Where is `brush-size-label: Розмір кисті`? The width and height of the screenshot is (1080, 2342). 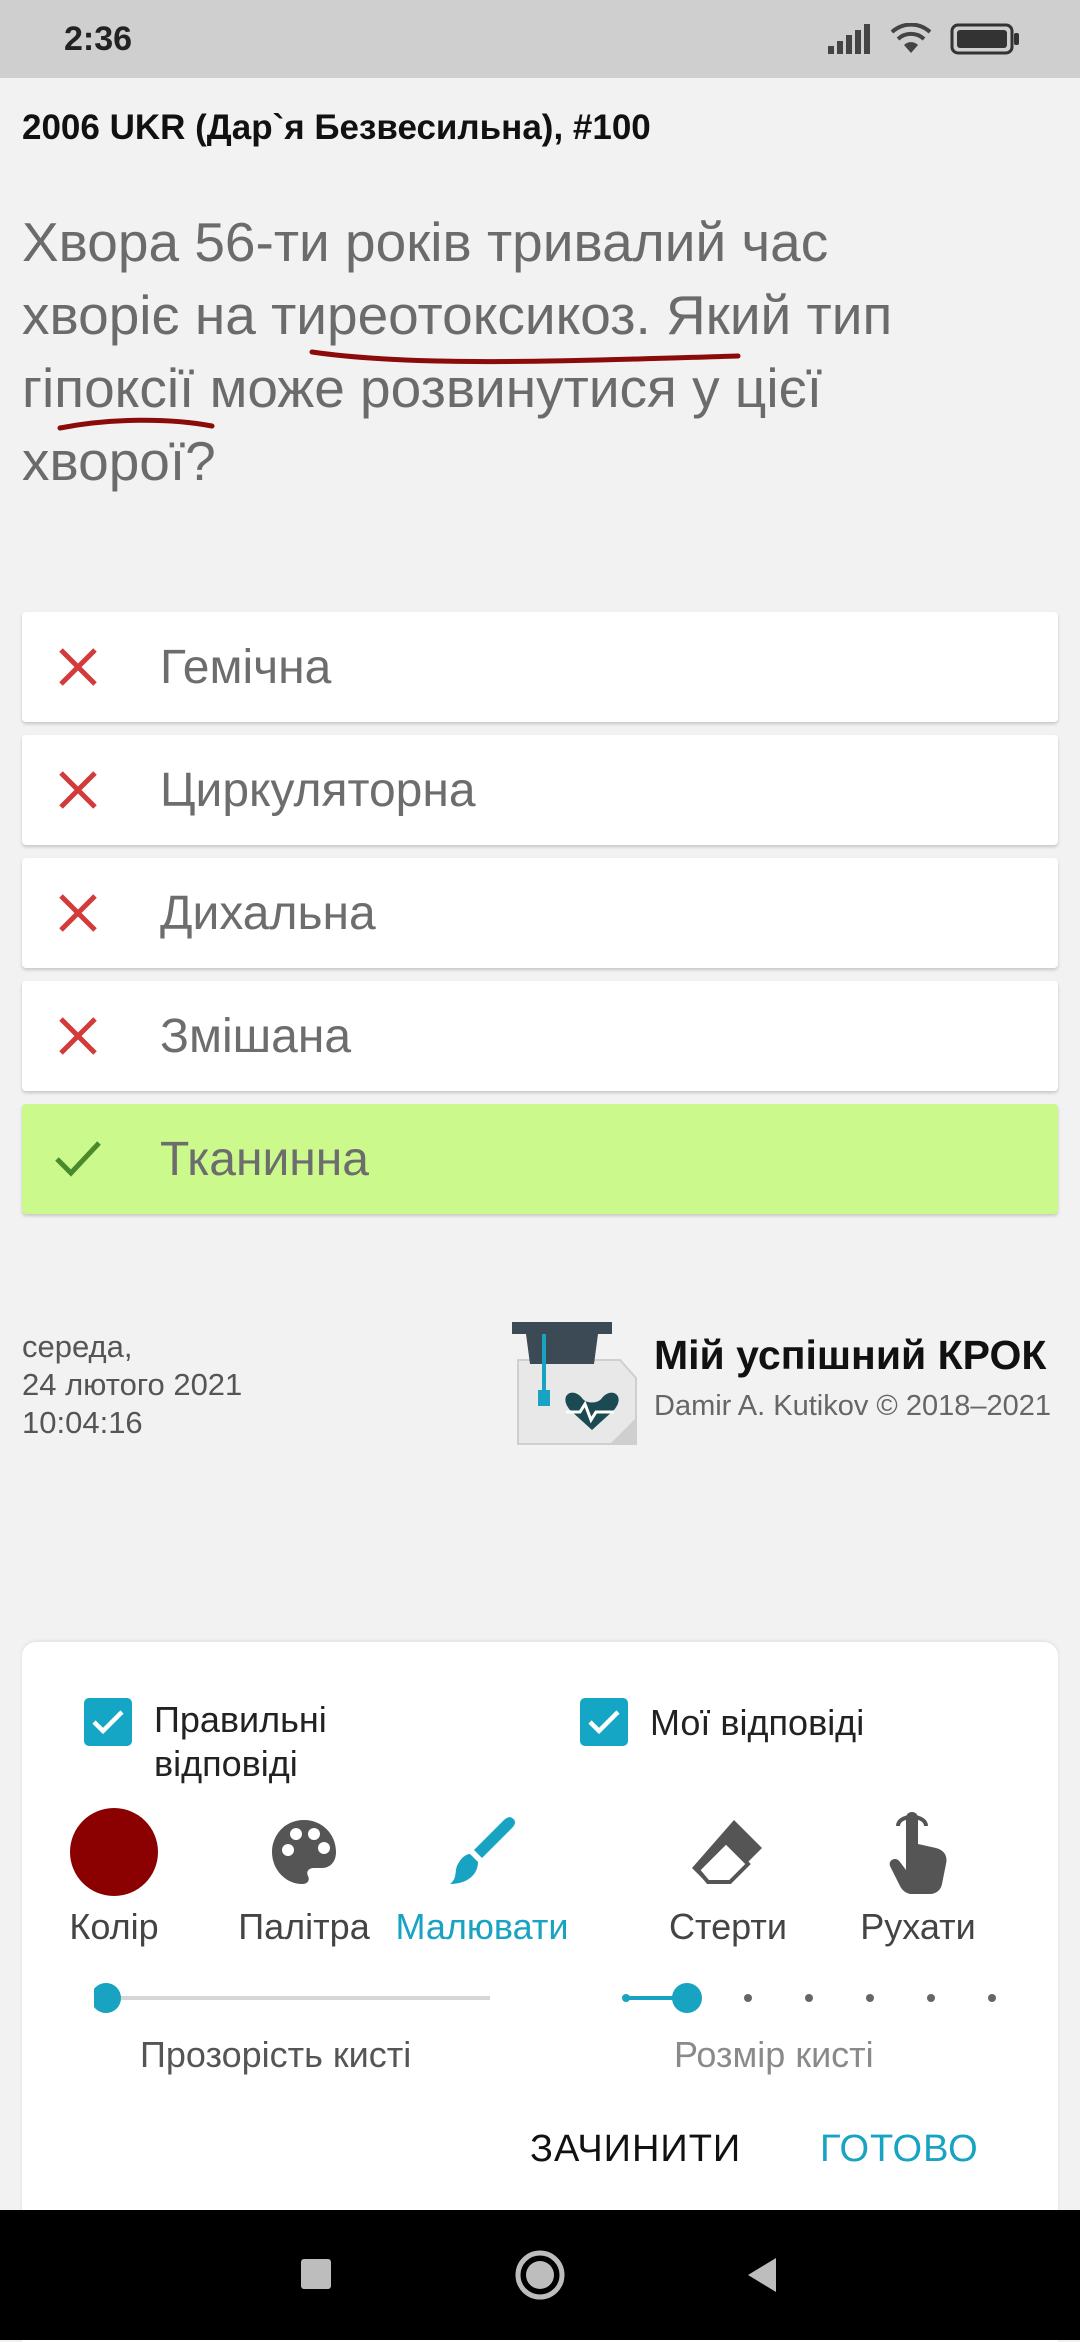 brush-size-label: Розмір кисті is located at coordinates (774, 2054).